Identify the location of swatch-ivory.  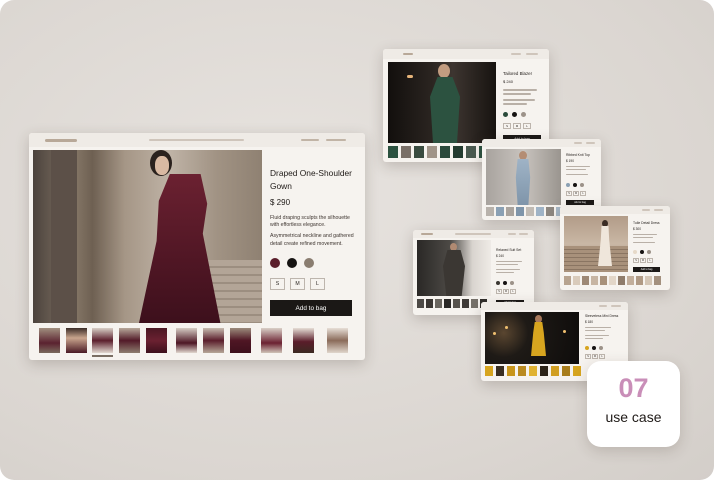
(635, 252).